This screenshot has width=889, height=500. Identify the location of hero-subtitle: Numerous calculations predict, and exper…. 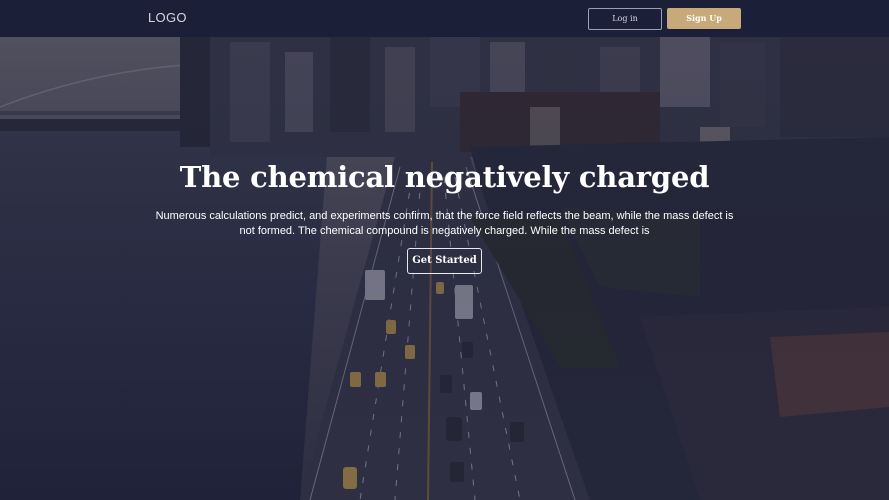
(444, 223).